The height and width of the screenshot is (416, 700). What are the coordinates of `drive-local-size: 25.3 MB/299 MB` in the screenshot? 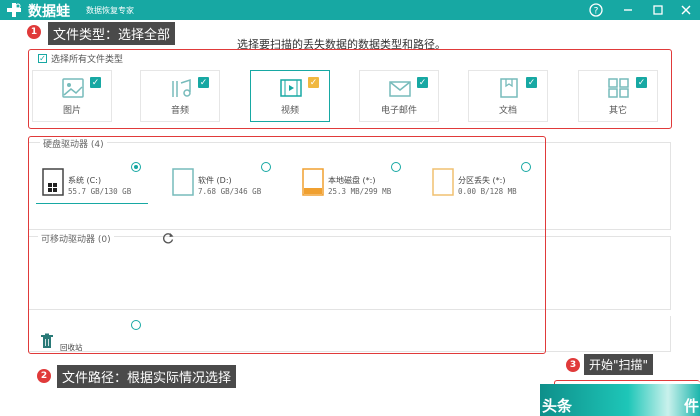 It's located at (360, 191).